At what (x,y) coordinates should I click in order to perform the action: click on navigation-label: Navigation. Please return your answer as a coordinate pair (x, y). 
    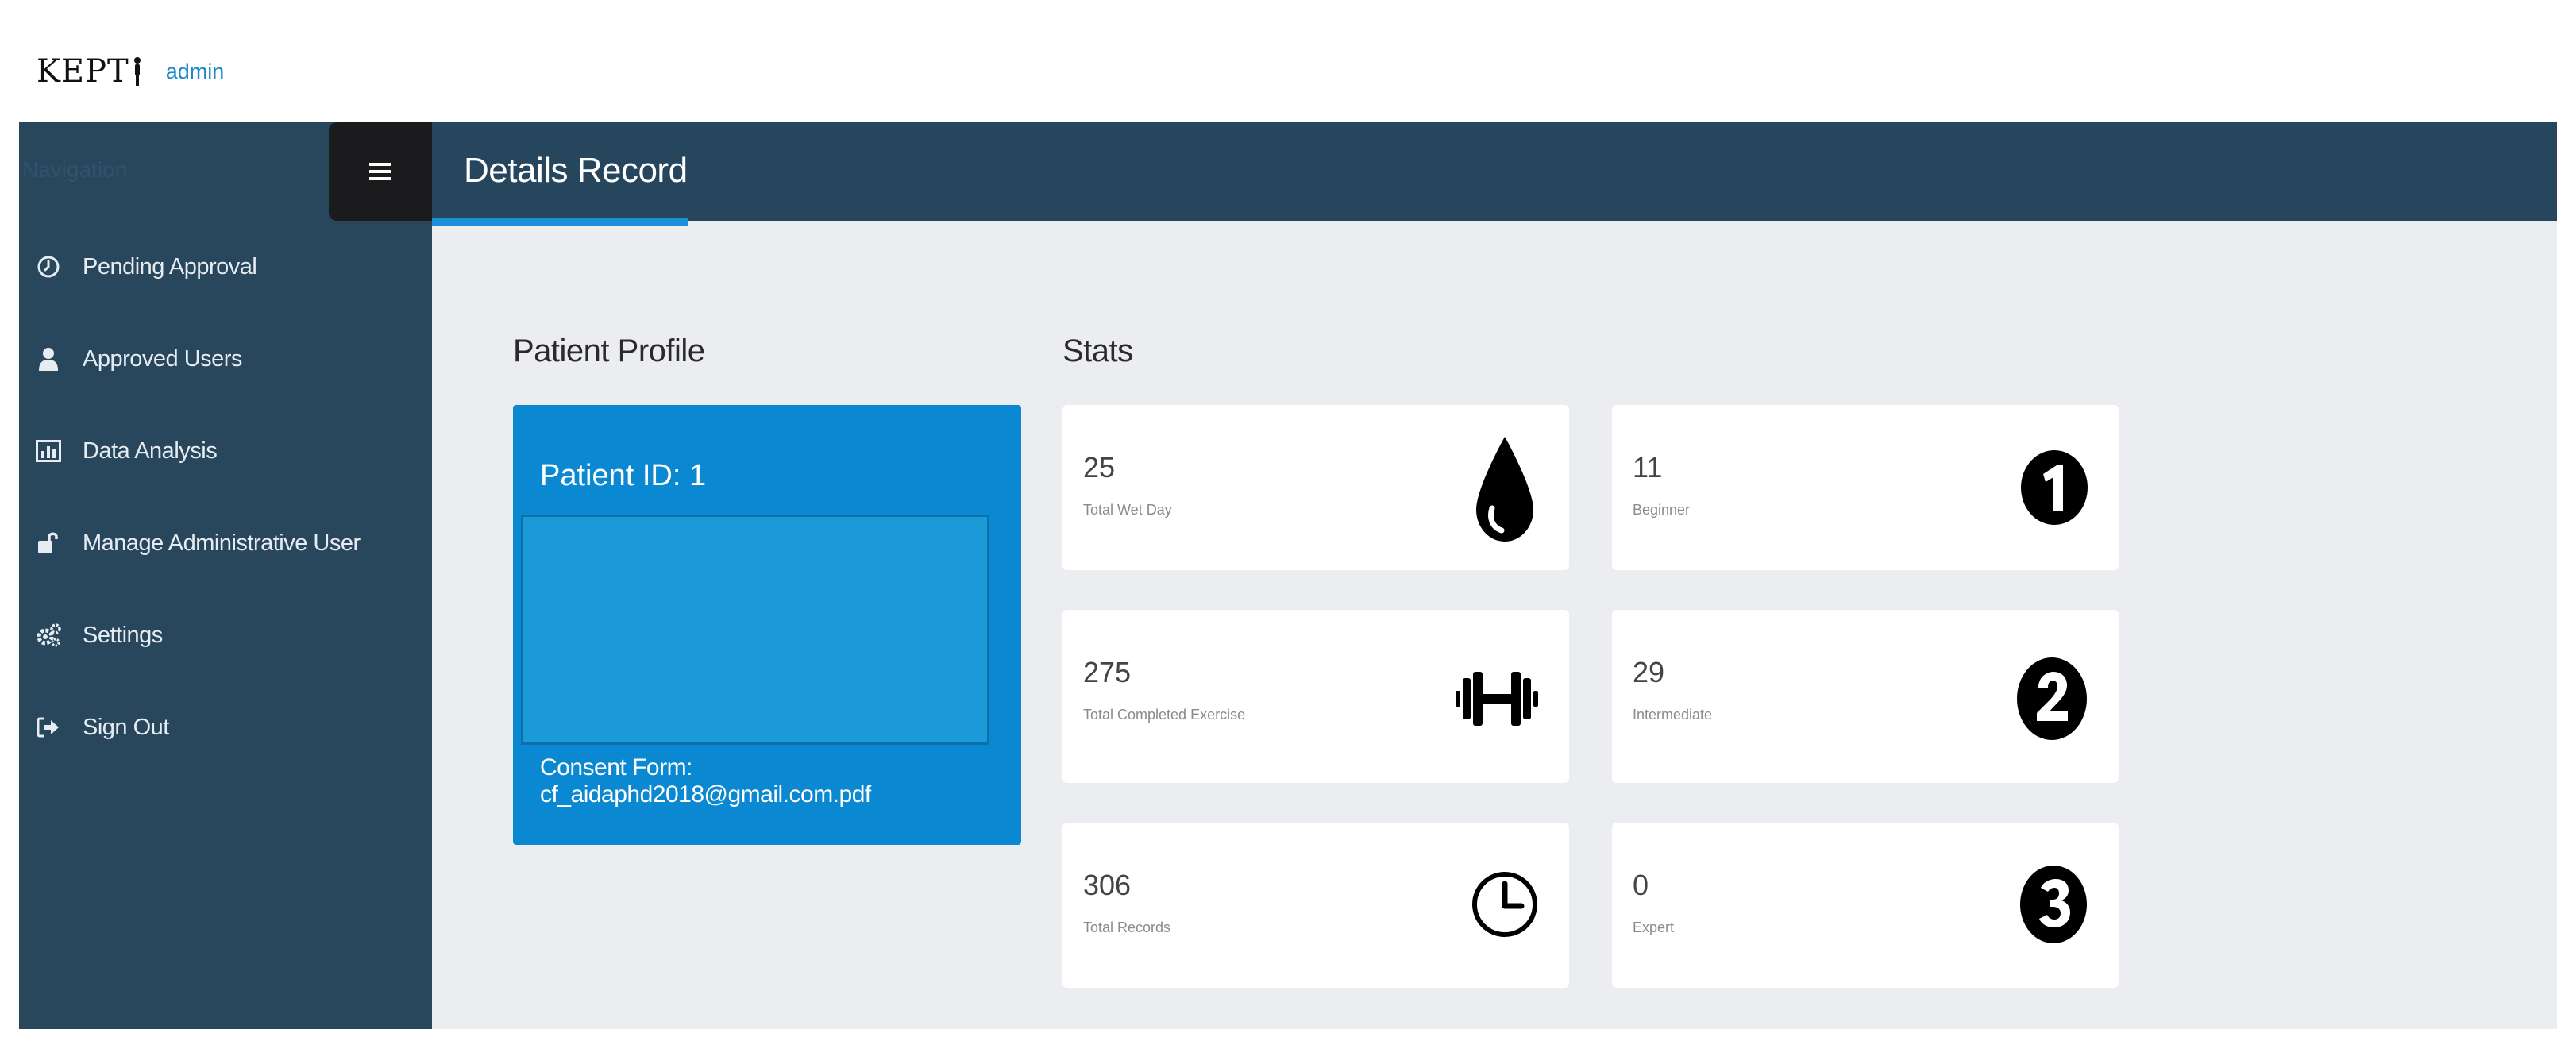
    Looking at the image, I should click on (75, 170).